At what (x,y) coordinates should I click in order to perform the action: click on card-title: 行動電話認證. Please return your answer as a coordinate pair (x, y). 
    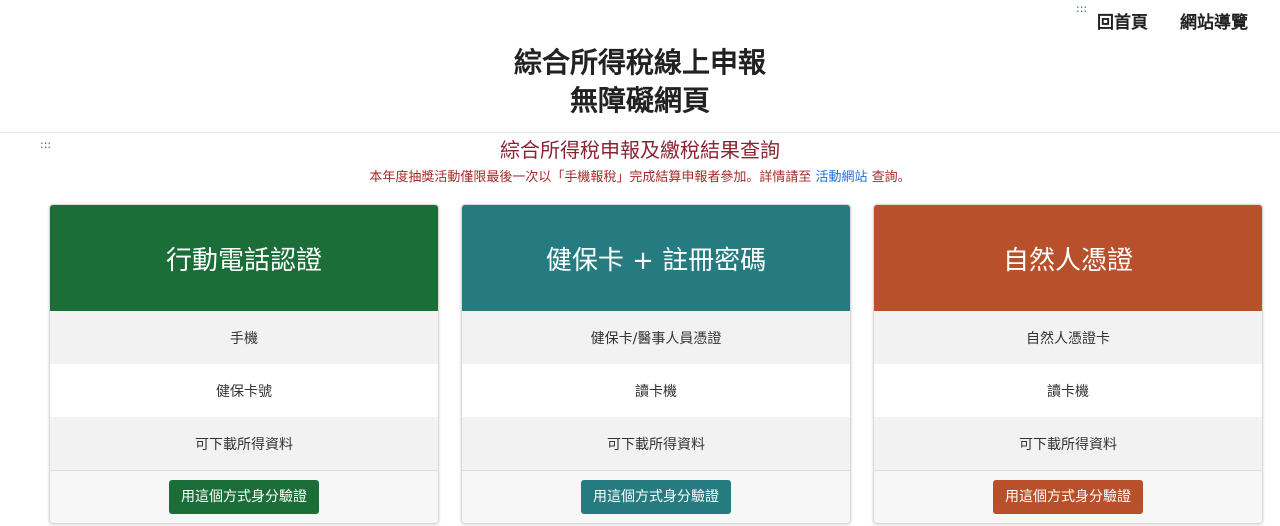
    Looking at the image, I should click on (243, 260).